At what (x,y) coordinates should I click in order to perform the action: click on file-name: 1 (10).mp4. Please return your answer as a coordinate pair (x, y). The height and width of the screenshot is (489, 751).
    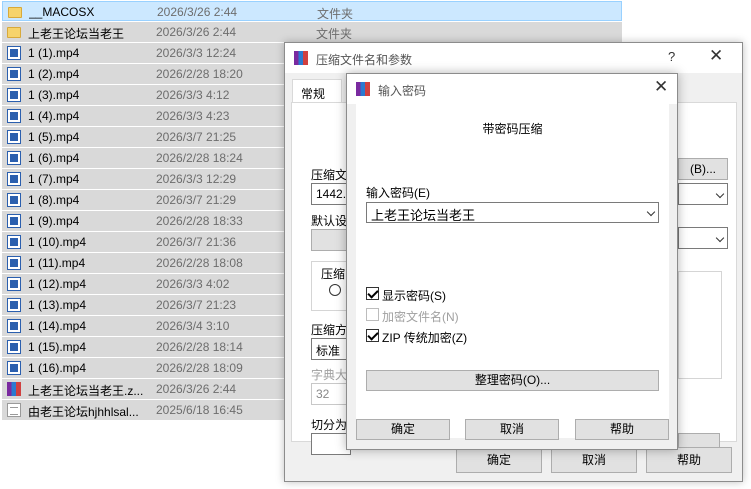
    Looking at the image, I should click on (57, 242).